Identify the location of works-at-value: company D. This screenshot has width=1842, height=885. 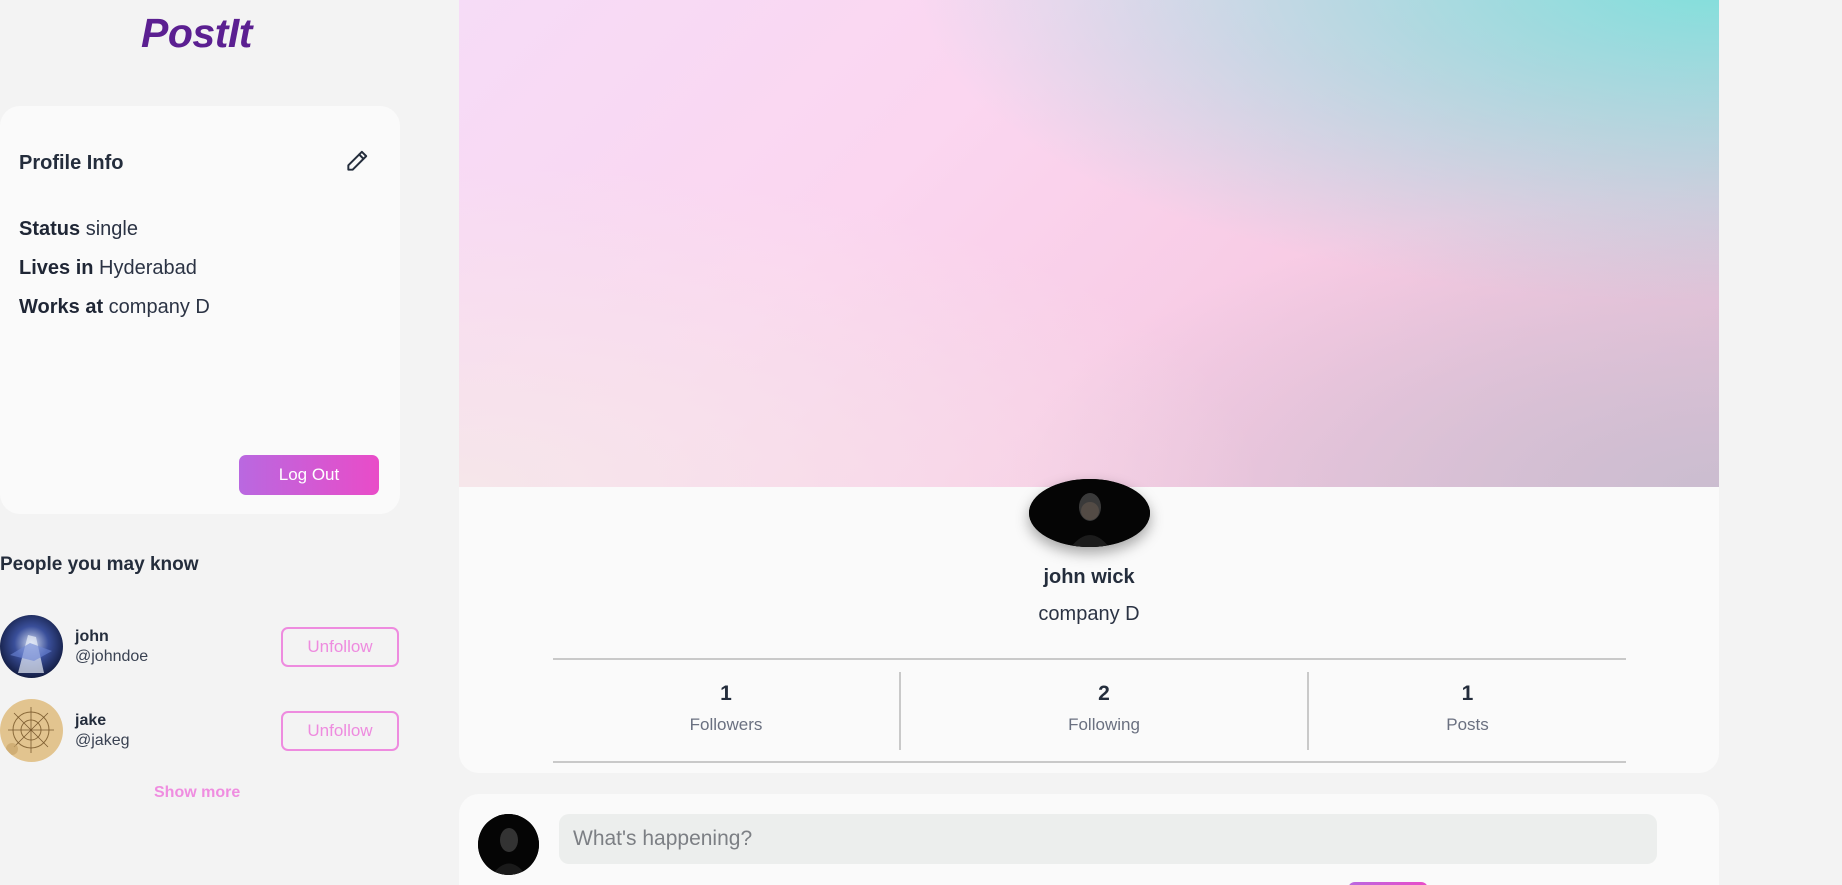
(159, 307).